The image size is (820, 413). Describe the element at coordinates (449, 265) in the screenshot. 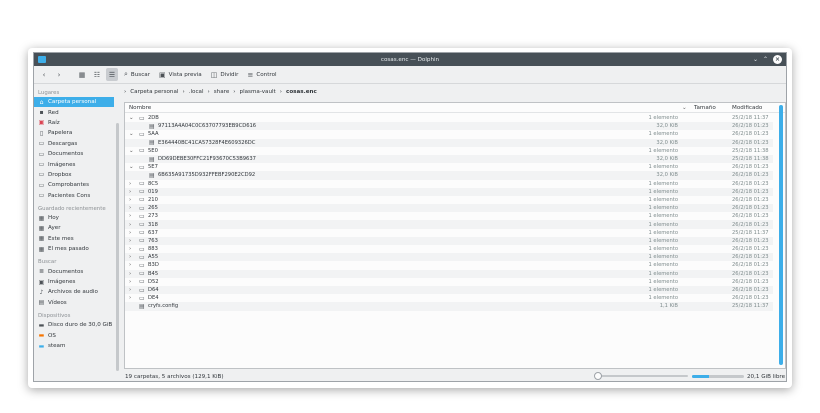

I see `table-row: › ▭ B3D 1 elemento 26/2/18 01:23` at that location.